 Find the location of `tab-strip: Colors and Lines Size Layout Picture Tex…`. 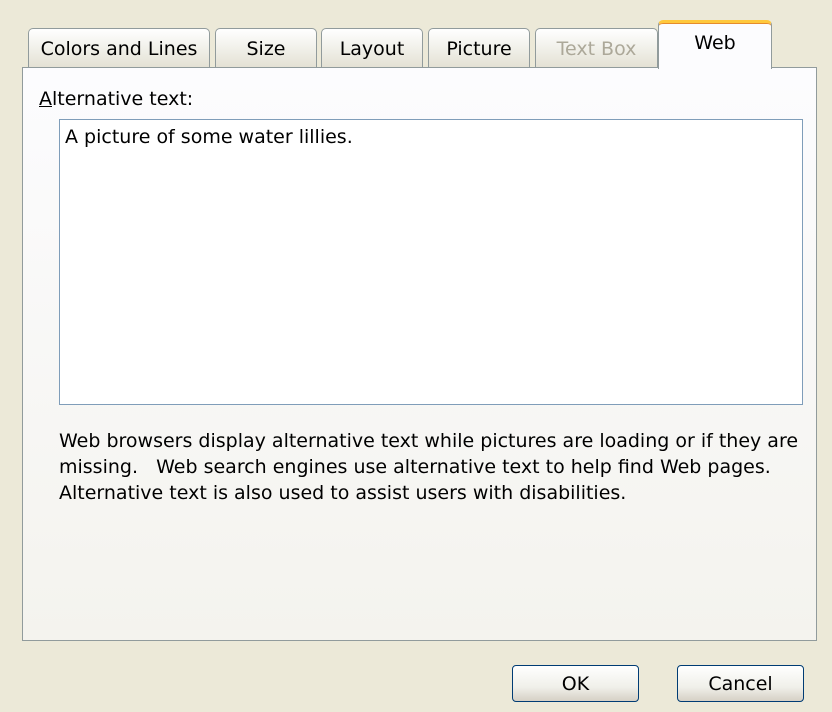

tab-strip: Colors and Lines Size Layout Picture Tex… is located at coordinates (408, 44).